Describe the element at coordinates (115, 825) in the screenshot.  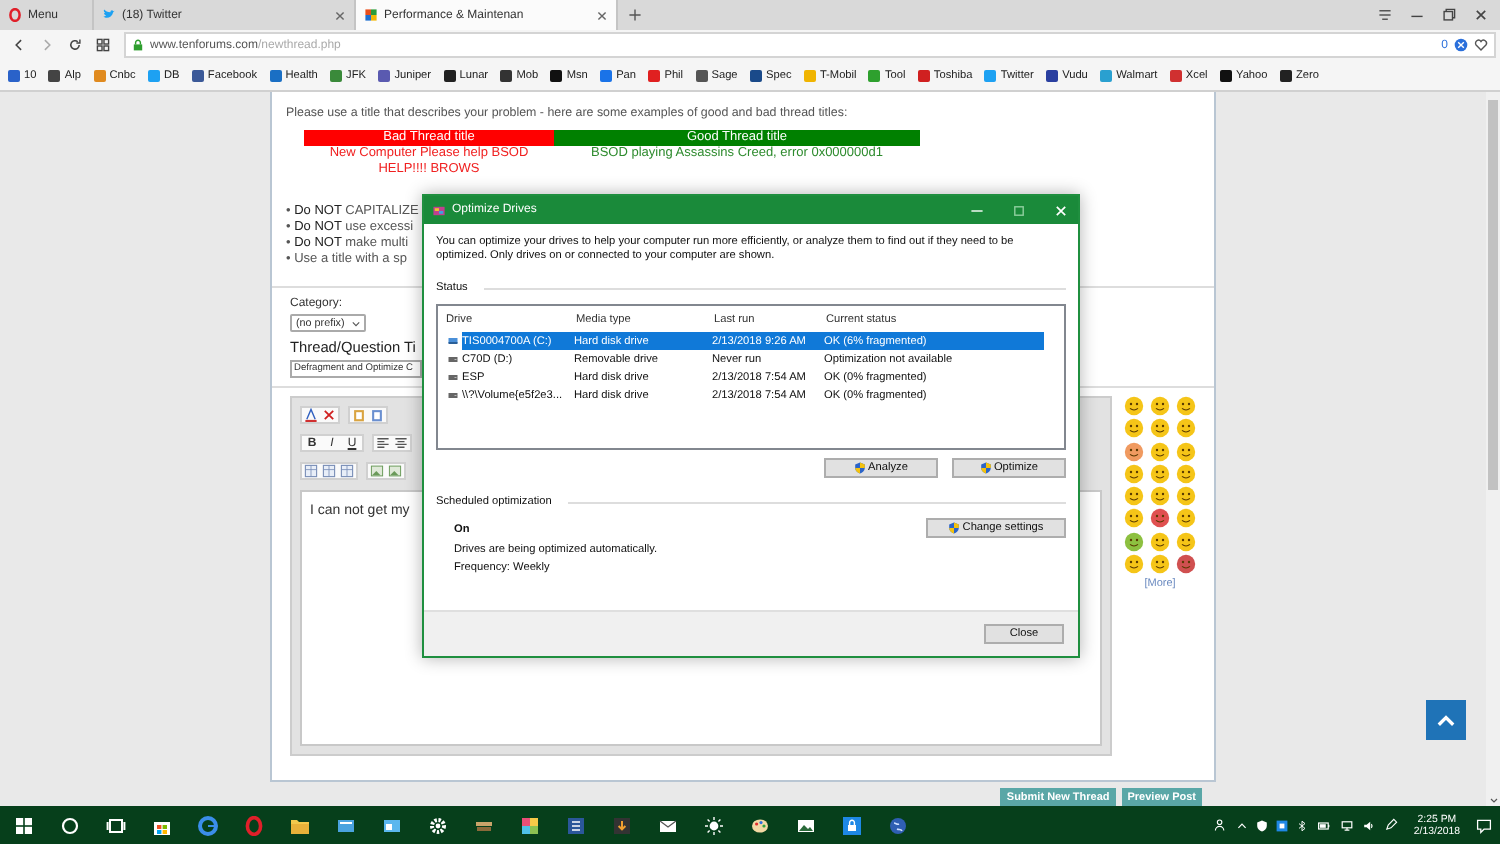
I see `task-view-icon` at that location.